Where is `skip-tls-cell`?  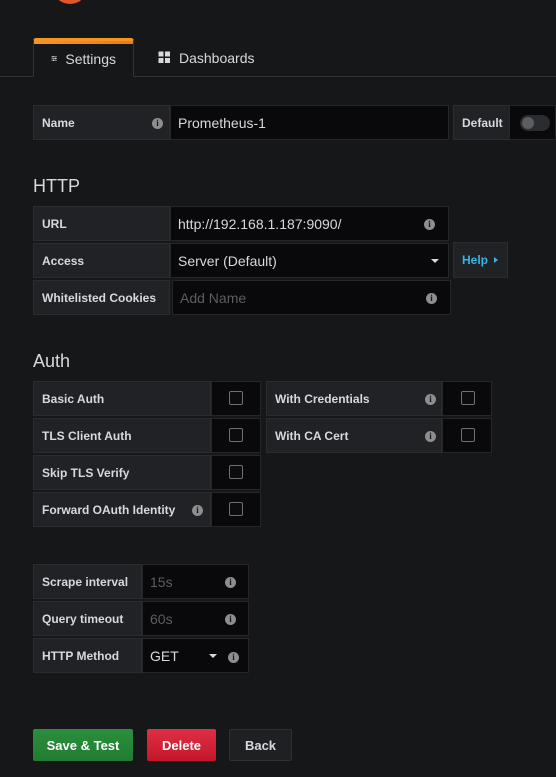 skip-tls-cell is located at coordinates (236, 472).